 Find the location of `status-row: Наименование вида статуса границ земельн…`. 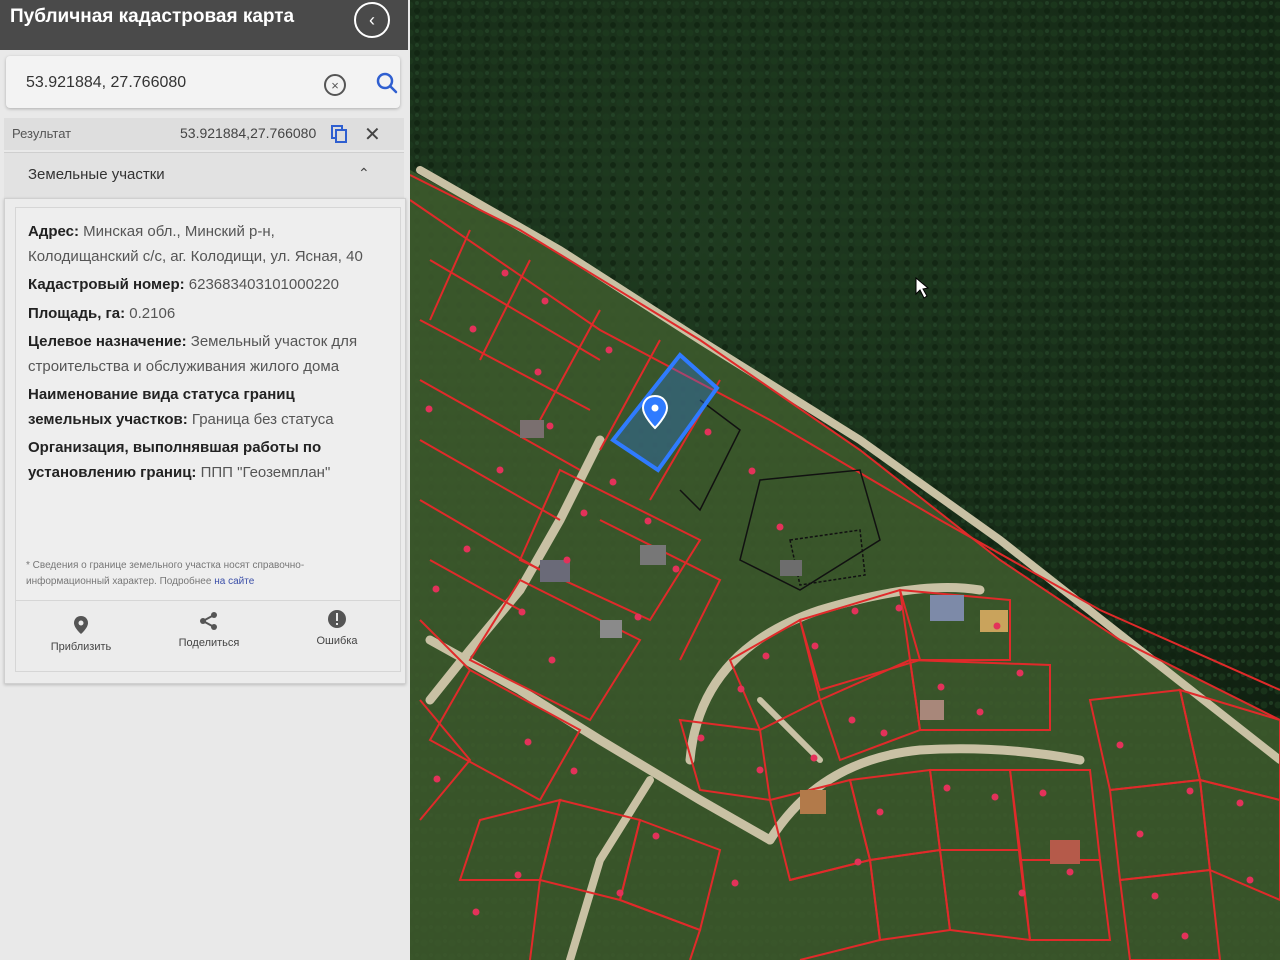

status-row: Наименование вида статуса границ земельн… is located at coordinates (204, 407).